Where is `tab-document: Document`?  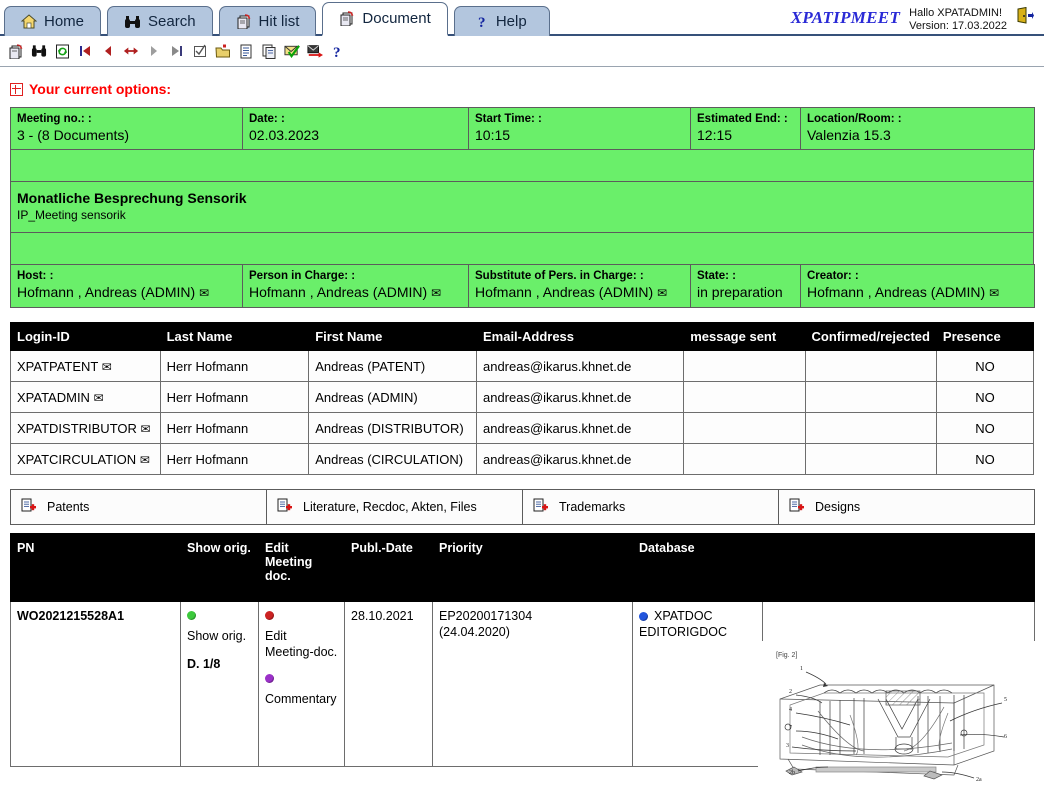 tab-document: Document is located at coordinates (385, 19).